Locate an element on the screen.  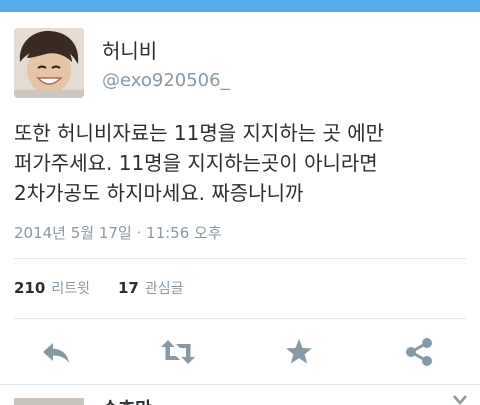
tweet-text-line: 또한 허니비자료는 11명을 지지하는 곳 에만 is located at coordinates (199, 133).